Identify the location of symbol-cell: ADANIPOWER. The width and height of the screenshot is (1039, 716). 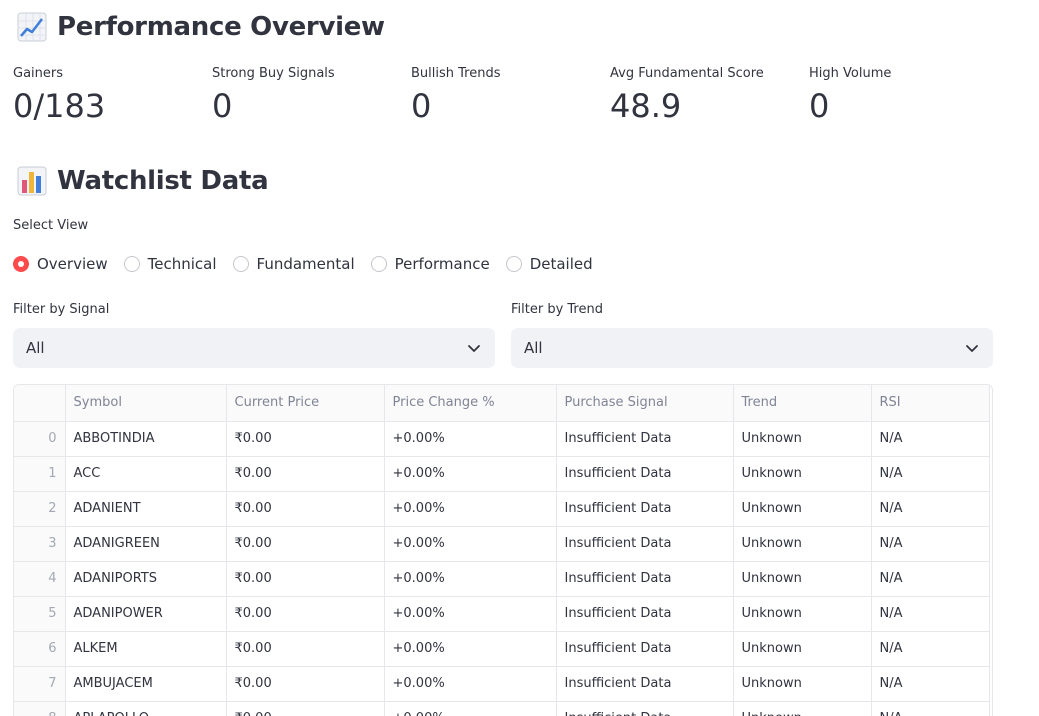
(146, 614).